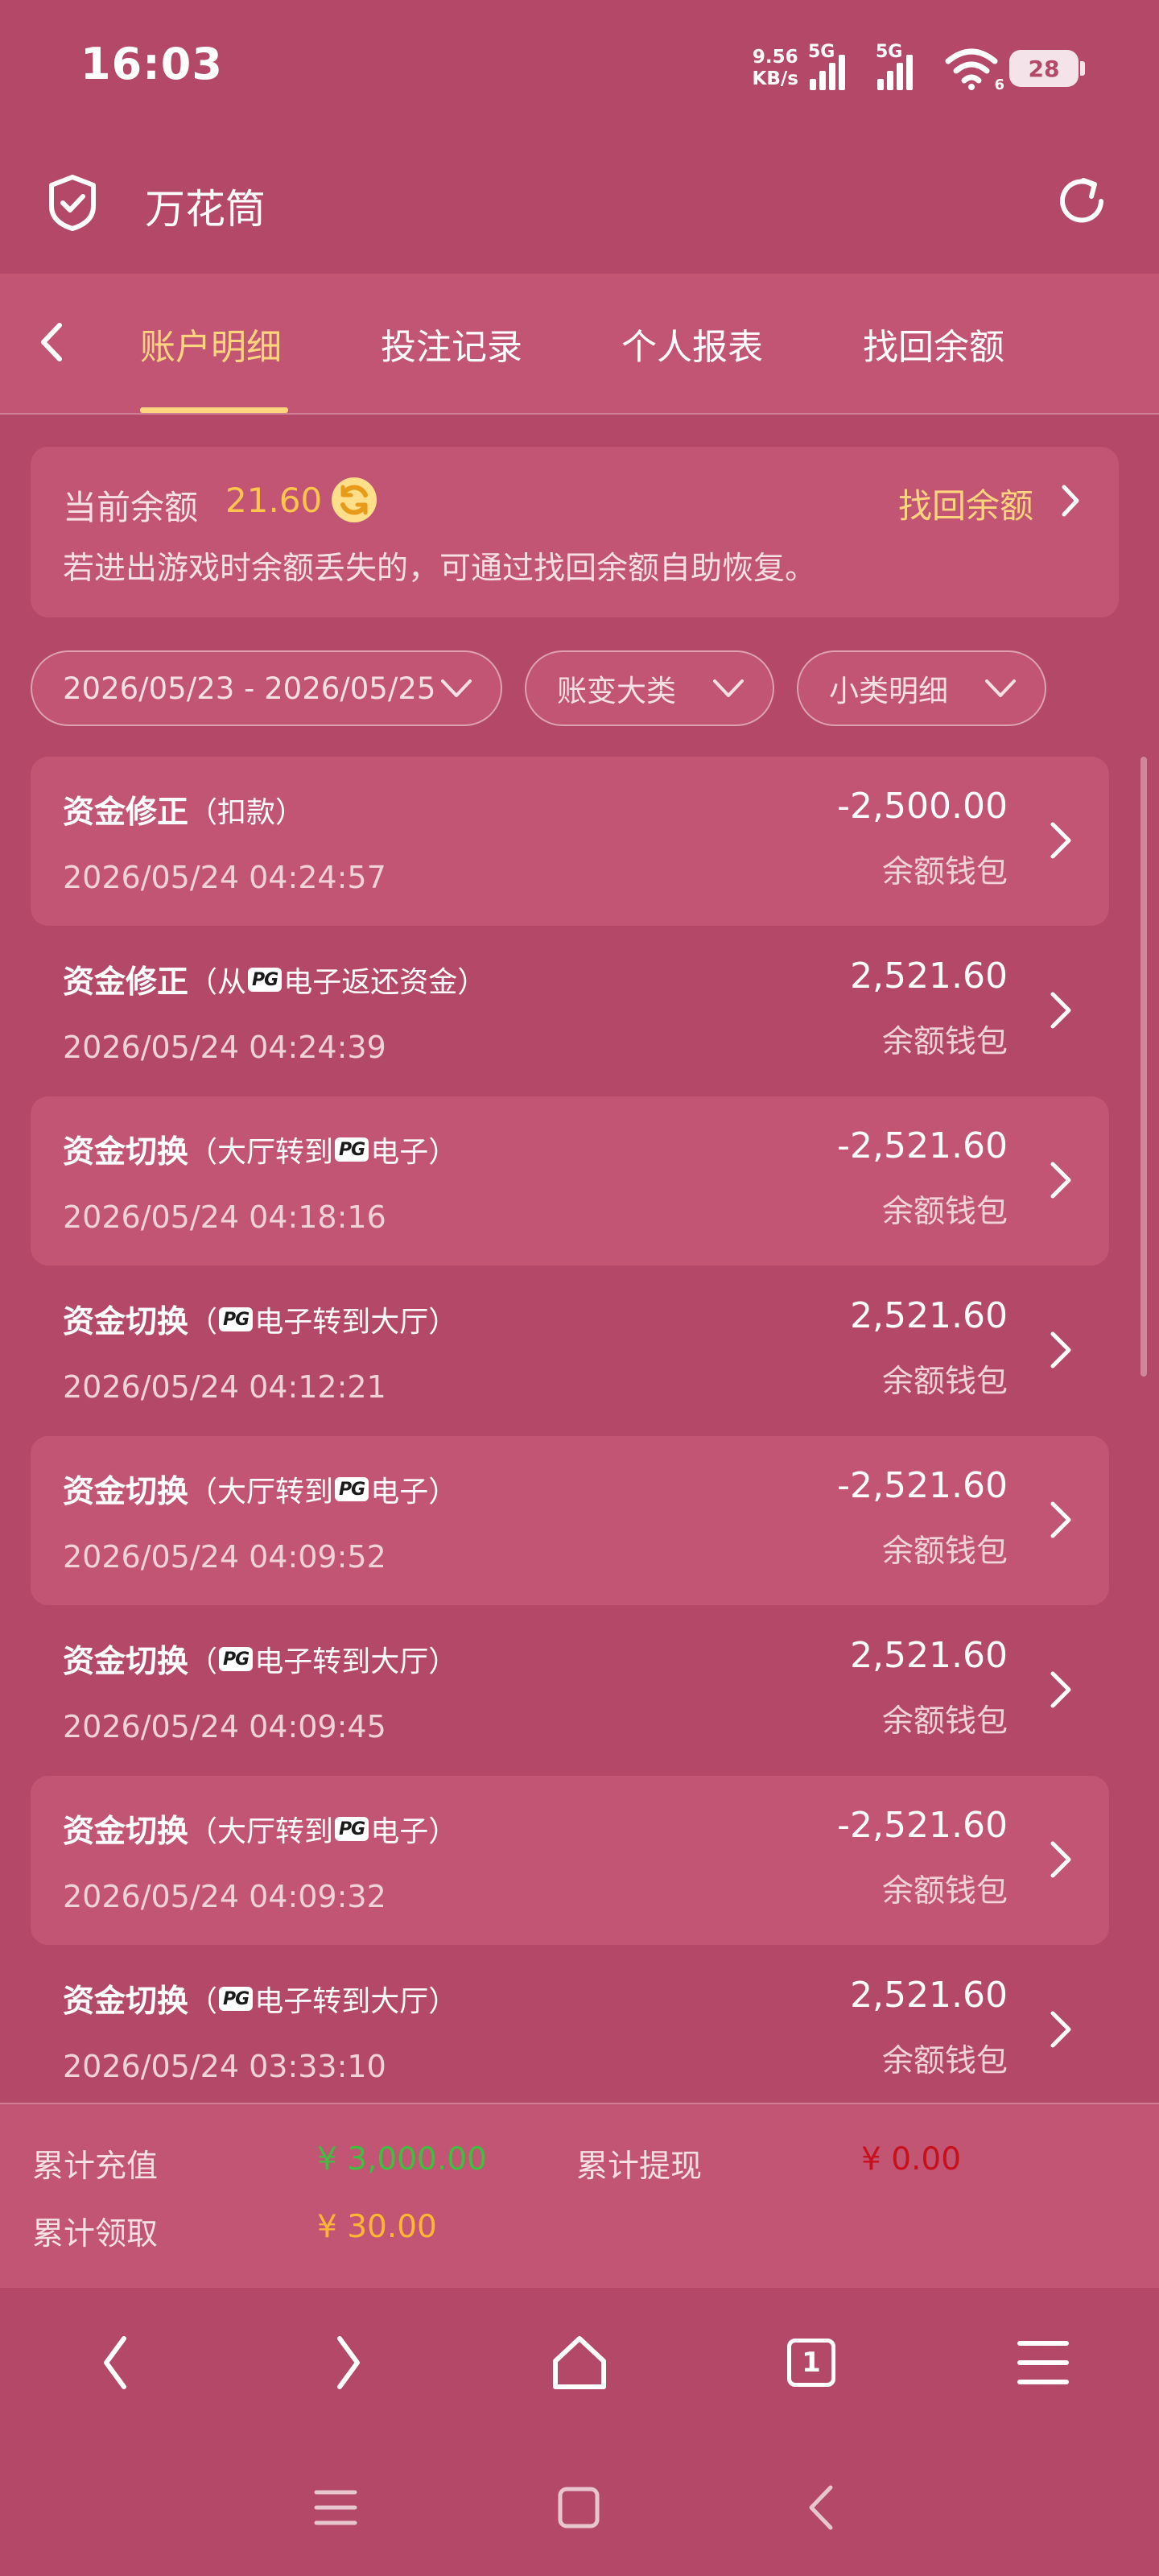 Image resolution: width=1159 pixels, height=2576 pixels. Describe the element at coordinates (692, 343) in the screenshot. I see `tab-personal-report: 个人报表` at that location.